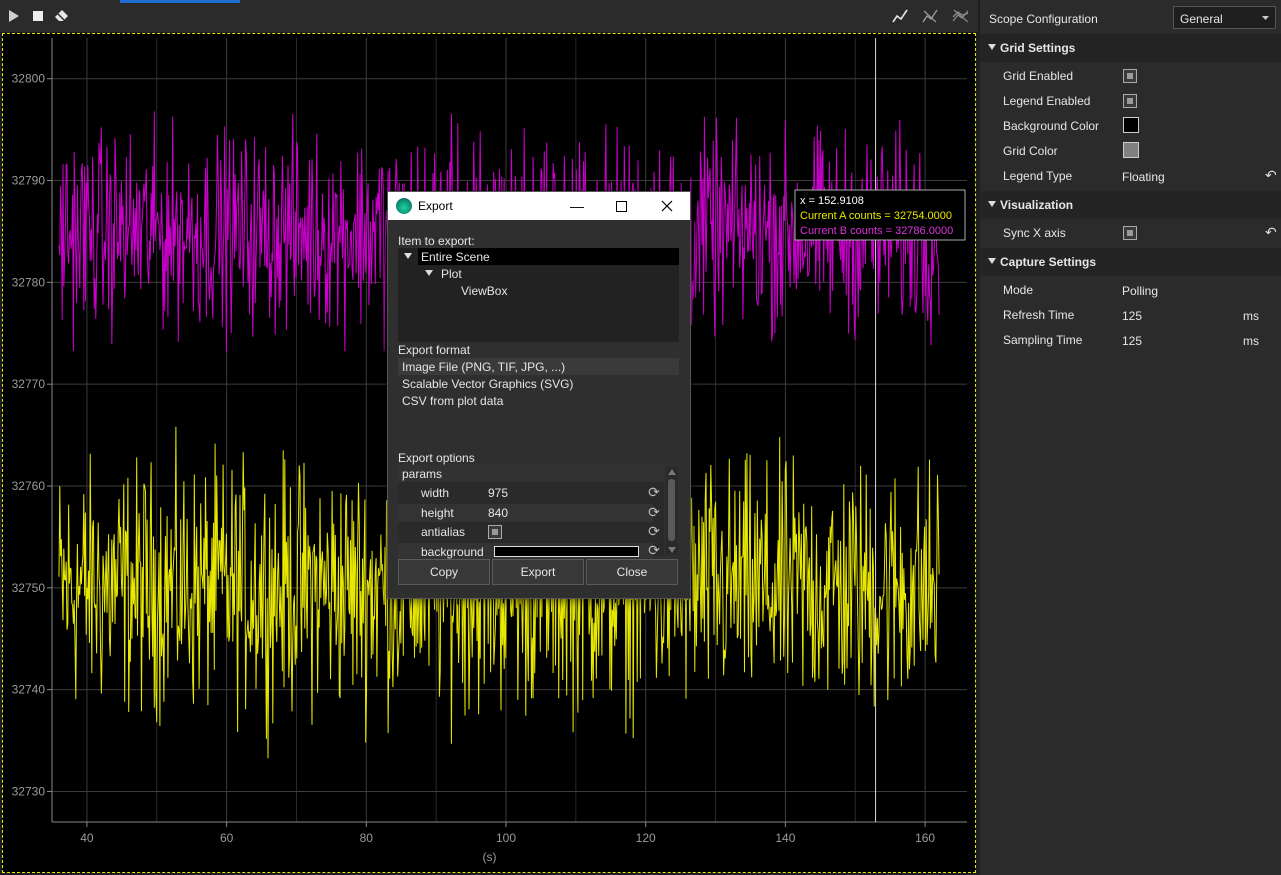 The height and width of the screenshot is (875, 1281). Describe the element at coordinates (672, 550) in the screenshot. I see `scroll-down-icon` at that location.